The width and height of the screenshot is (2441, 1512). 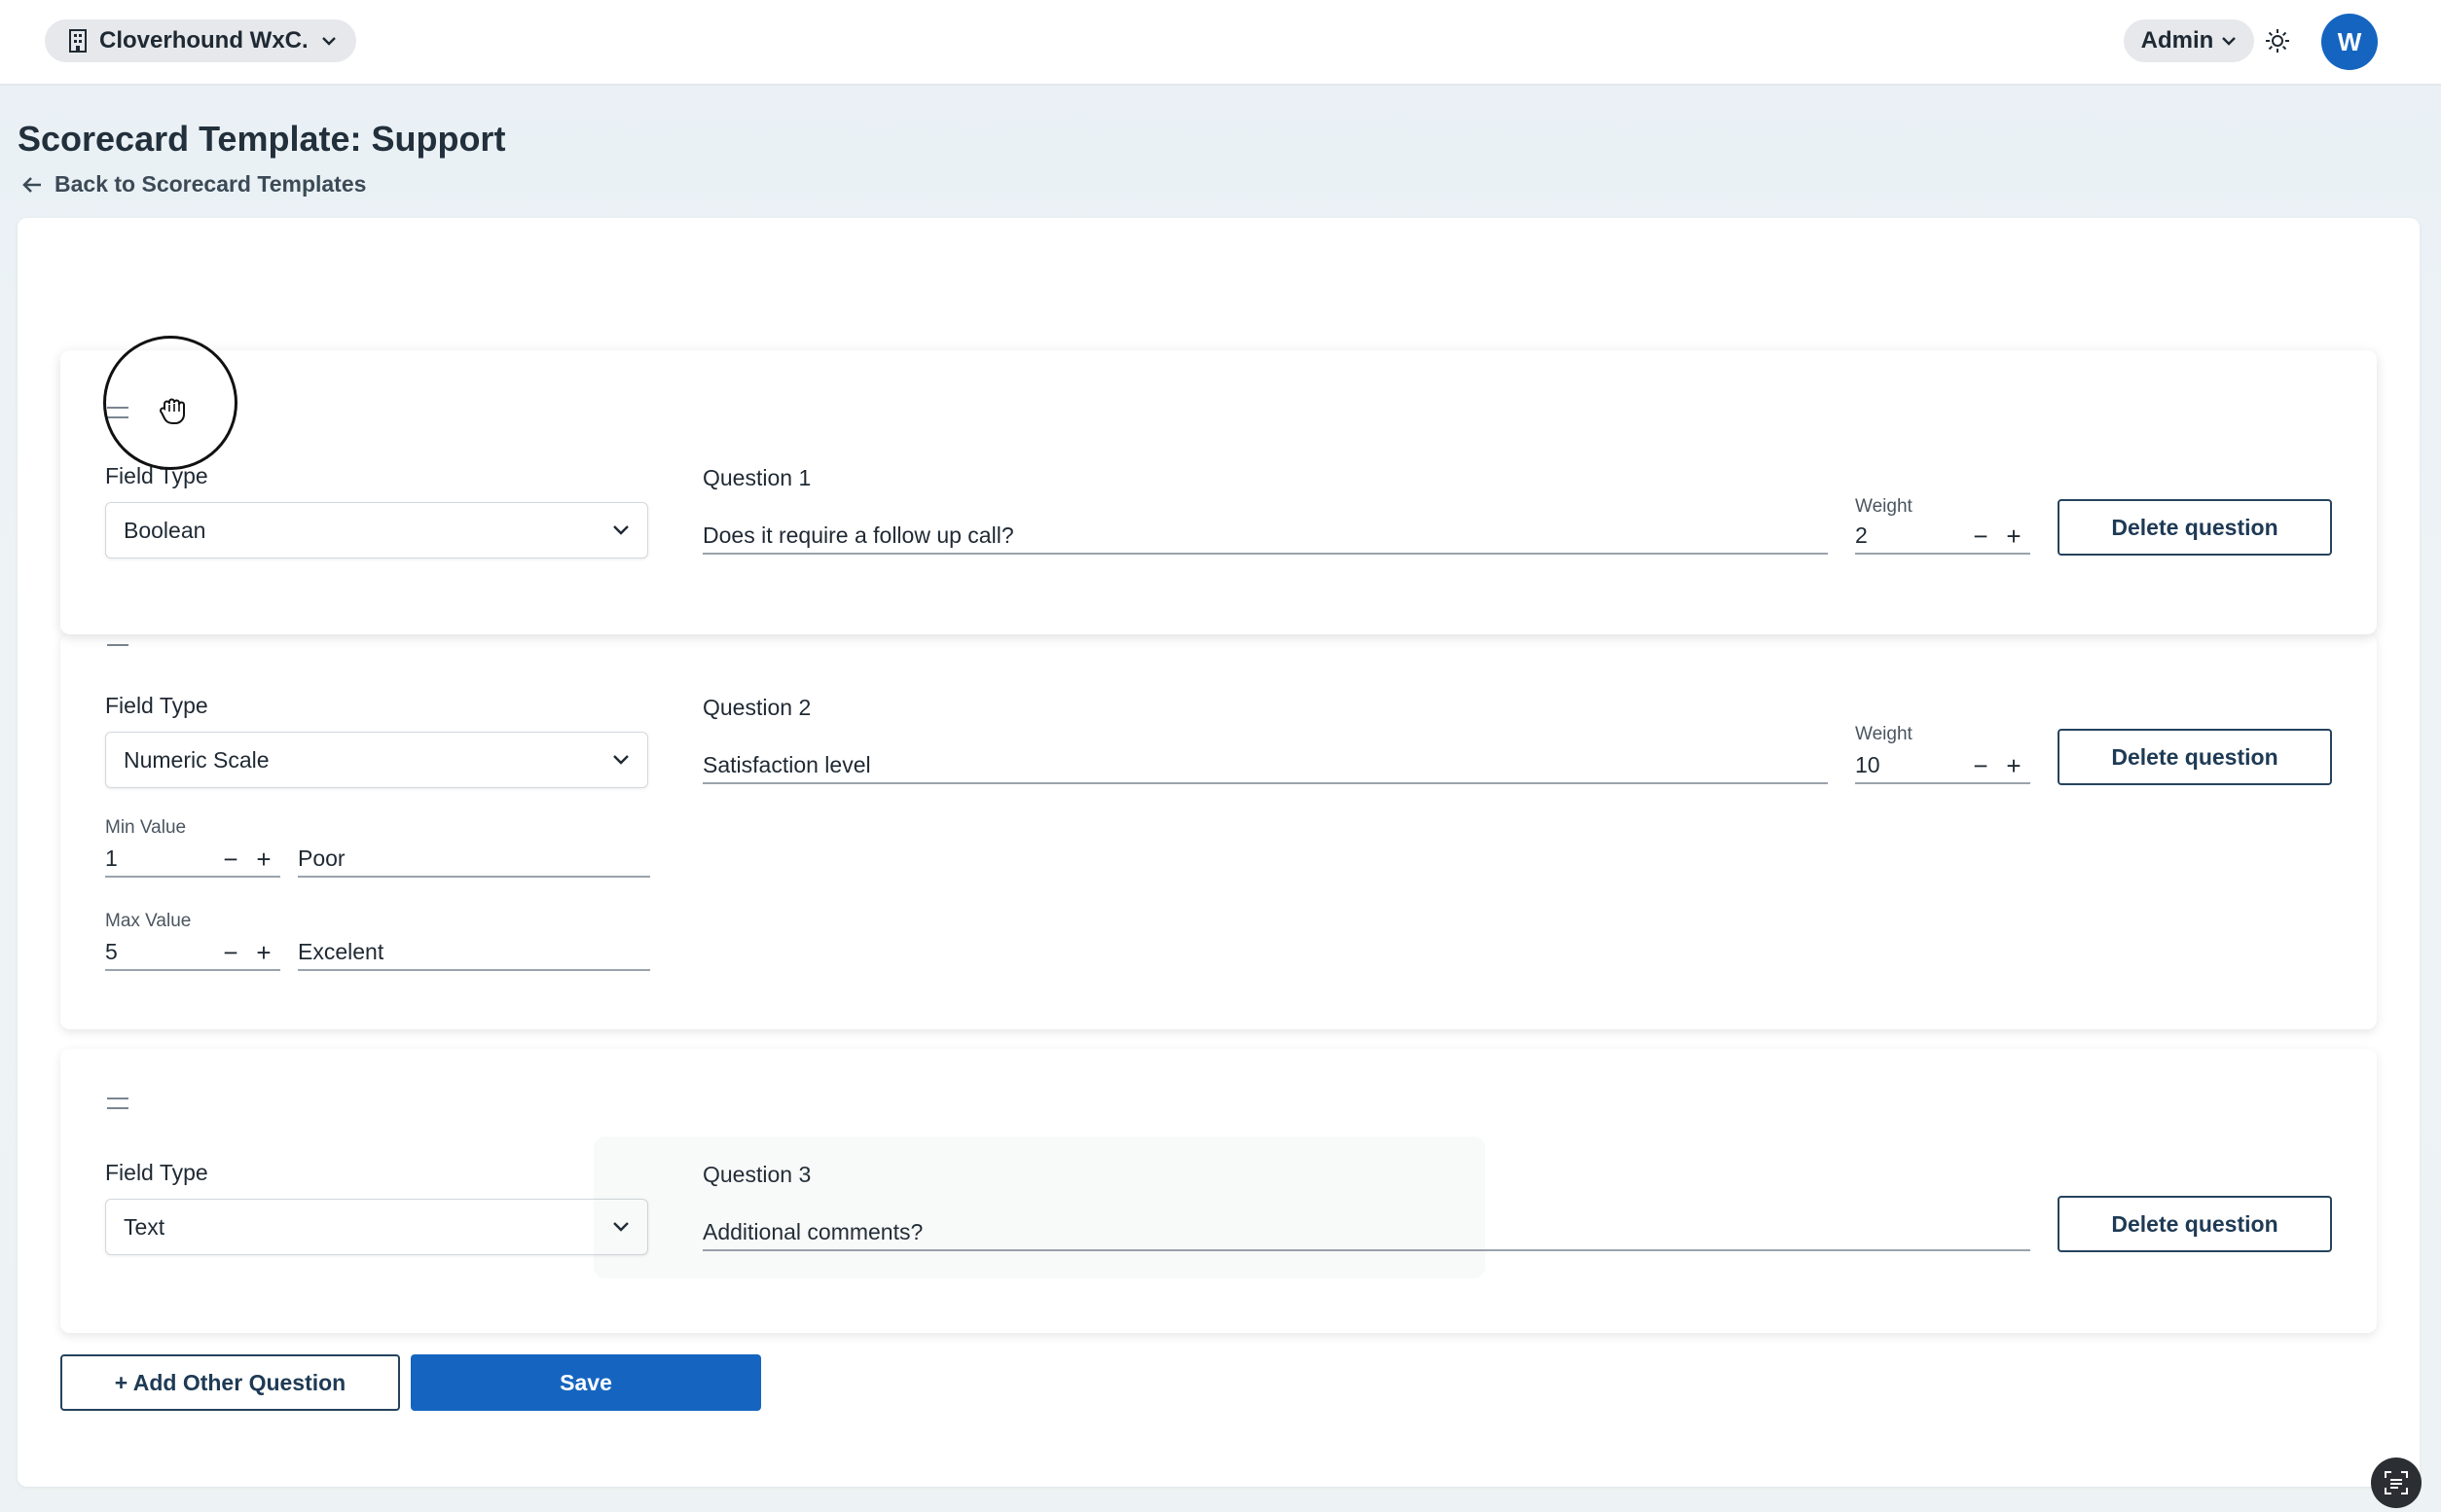 I want to click on back-link: Back to Scorecard Templates, so click(x=193, y=184).